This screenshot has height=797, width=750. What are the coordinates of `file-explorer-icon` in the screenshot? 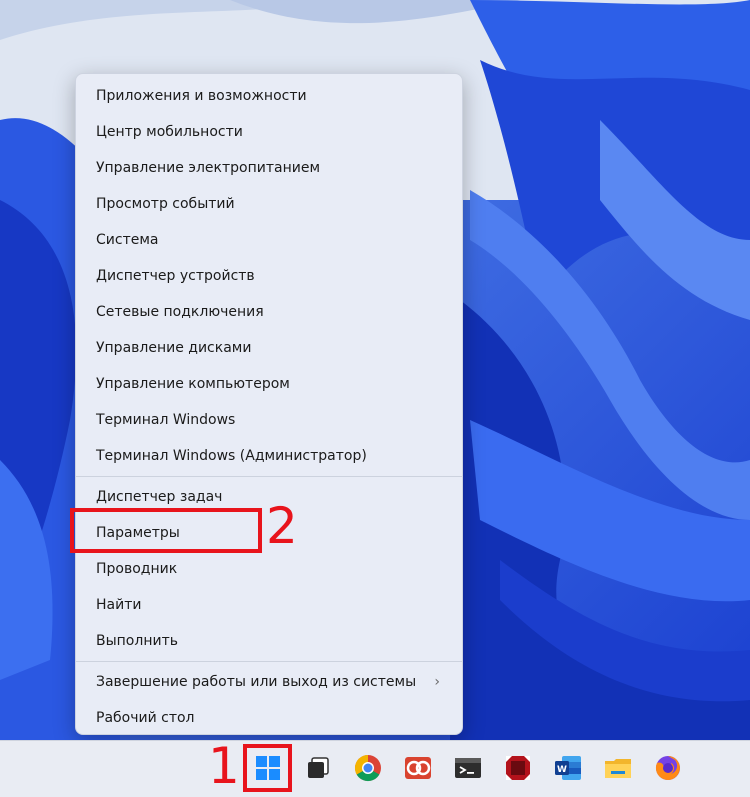 It's located at (618, 768).